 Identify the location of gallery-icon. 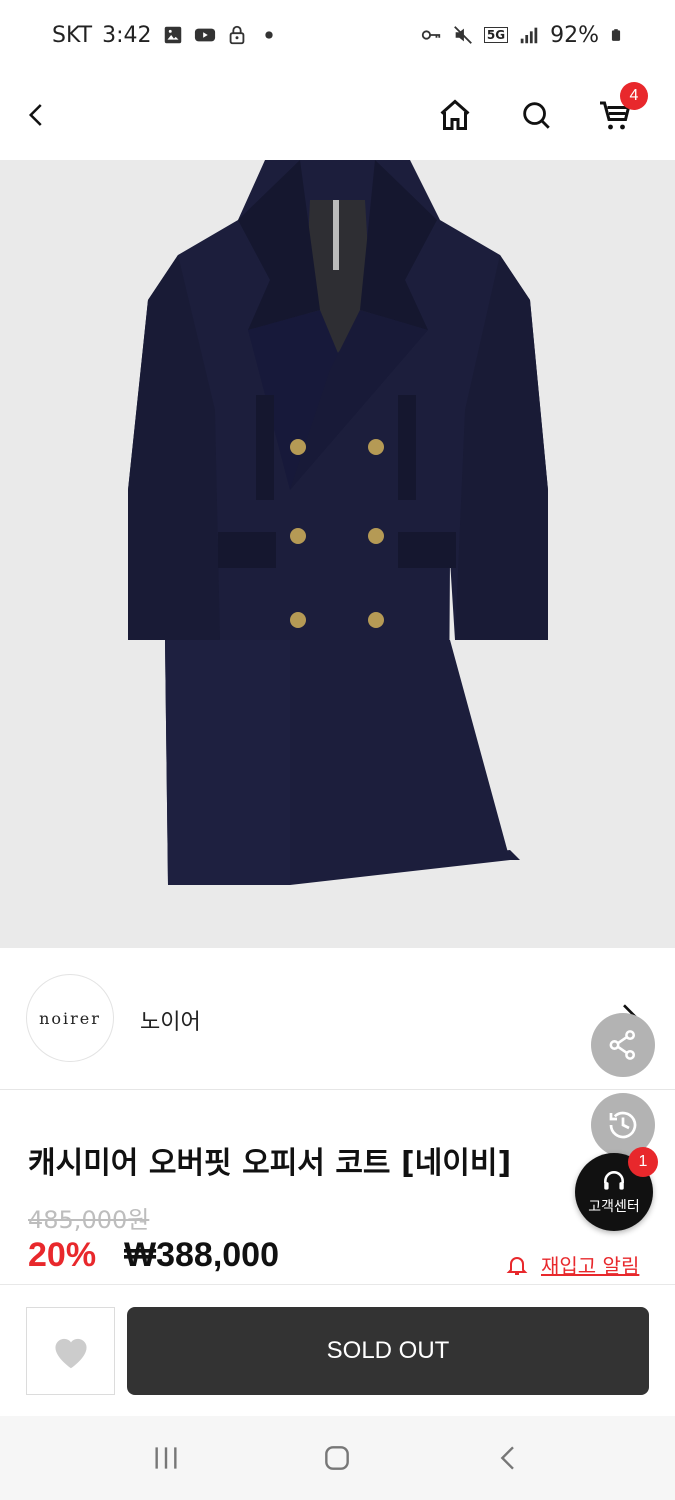
(172, 35).